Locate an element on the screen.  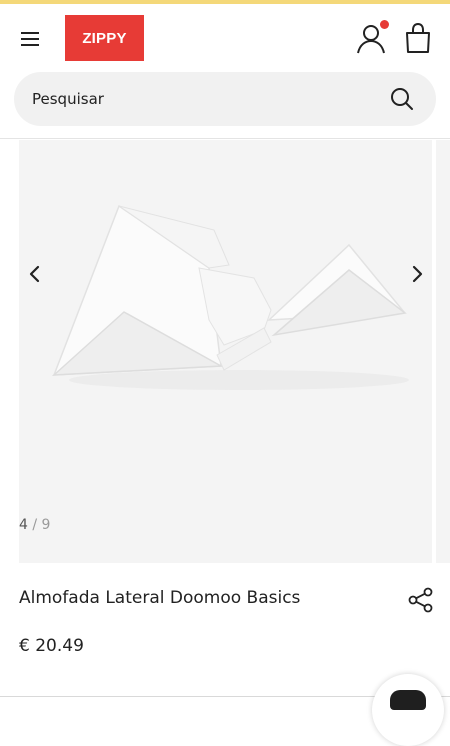
menu-button is located at coordinates (30, 39).